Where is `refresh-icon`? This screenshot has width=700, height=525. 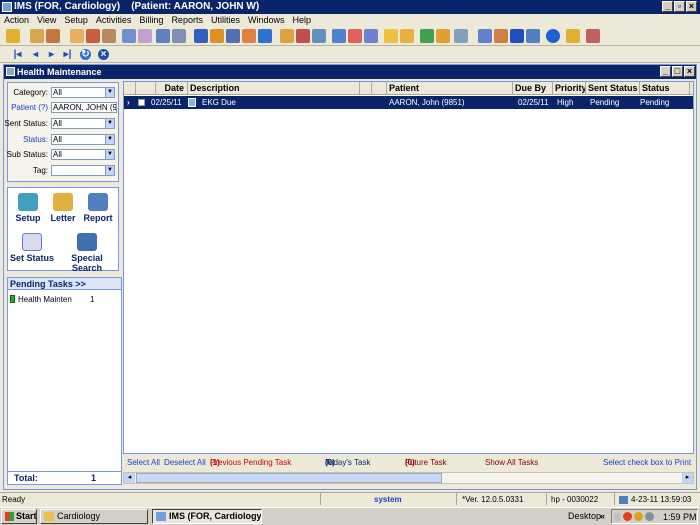 refresh-icon is located at coordinates (485, 36).